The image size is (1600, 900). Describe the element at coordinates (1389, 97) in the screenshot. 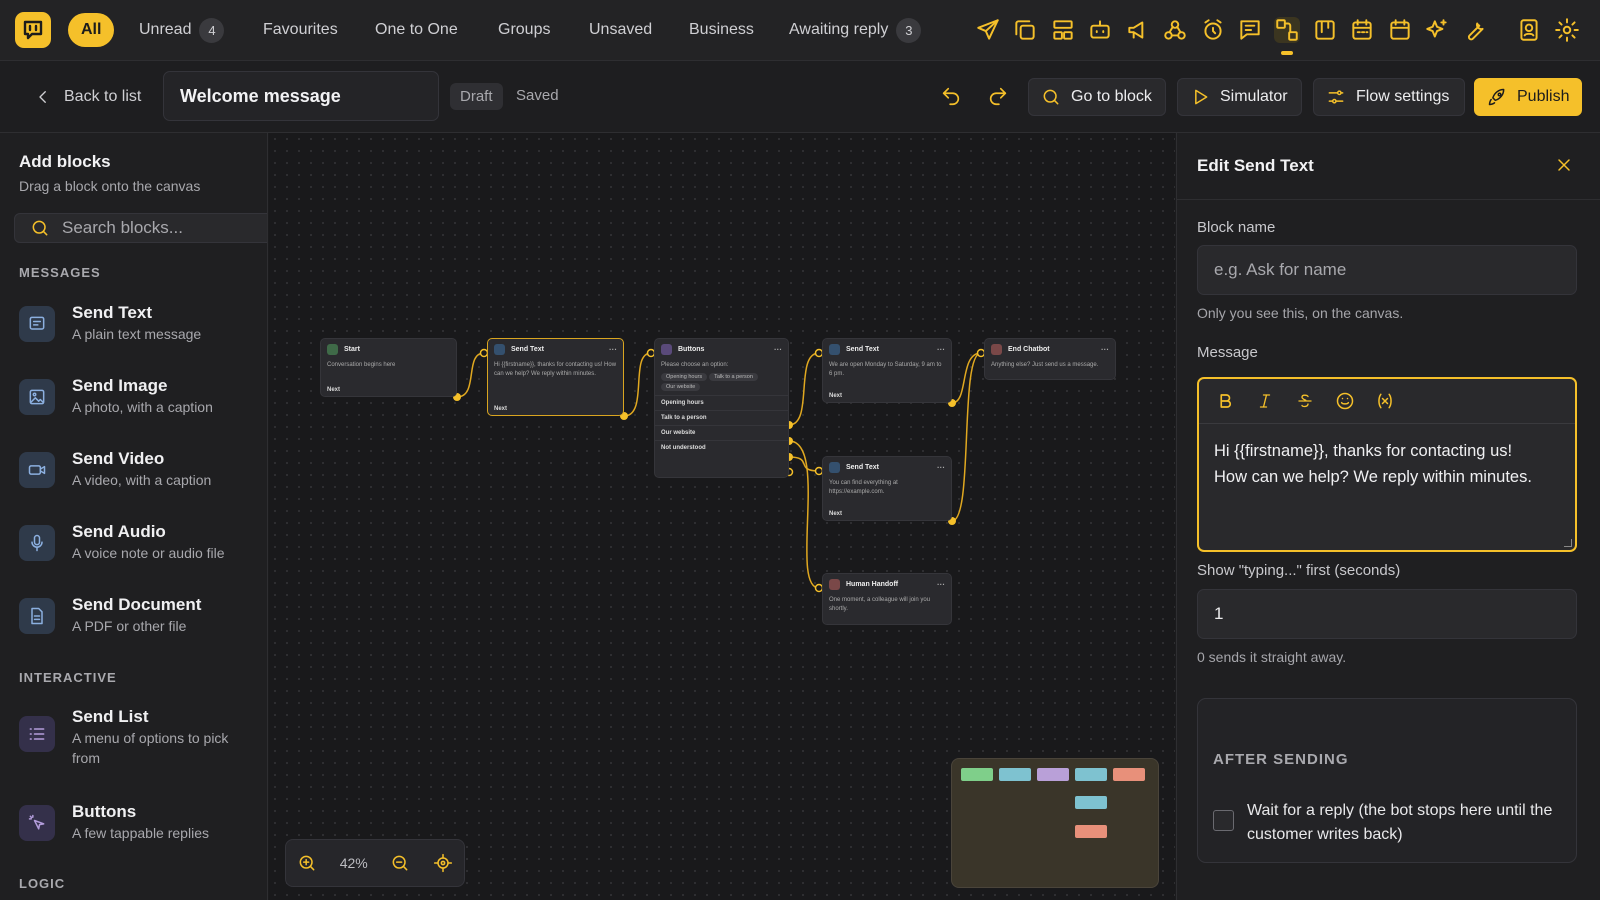

I see `flow-settings-button: Flow settings` at that location.